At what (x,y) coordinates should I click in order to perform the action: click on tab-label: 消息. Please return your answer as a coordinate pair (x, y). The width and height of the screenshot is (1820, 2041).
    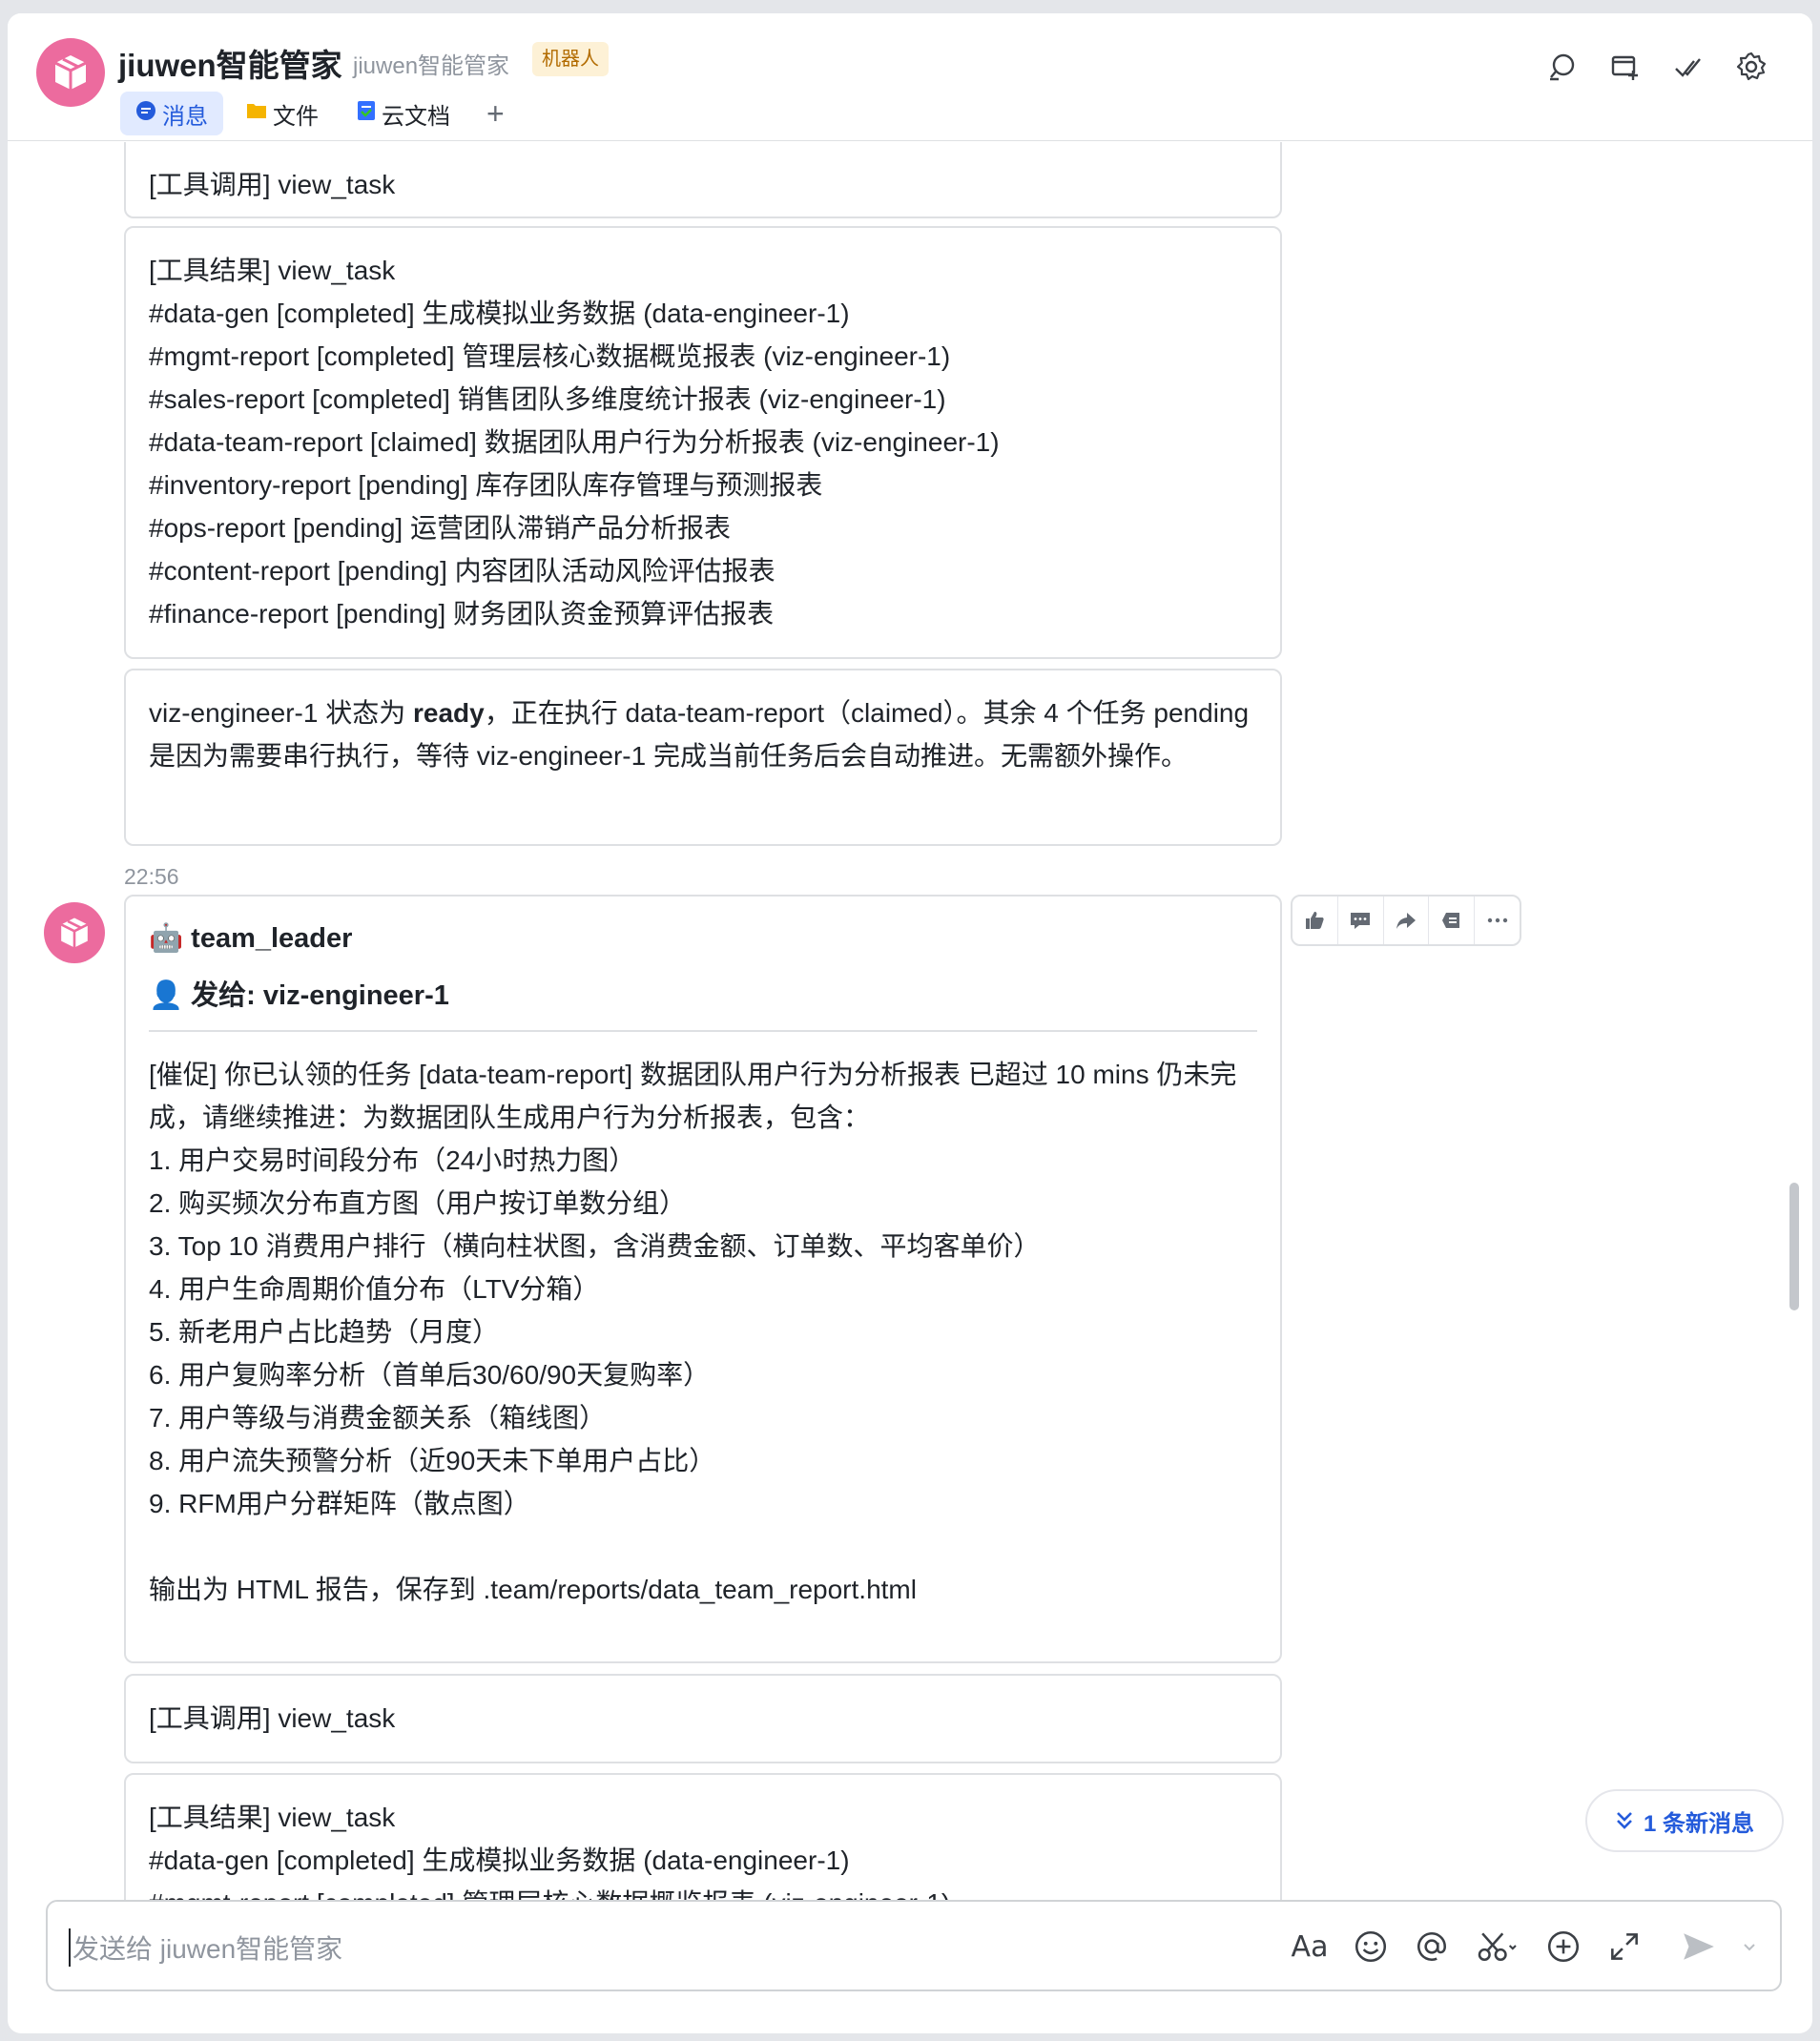
    Looking at the image, I should click on (185, 116).